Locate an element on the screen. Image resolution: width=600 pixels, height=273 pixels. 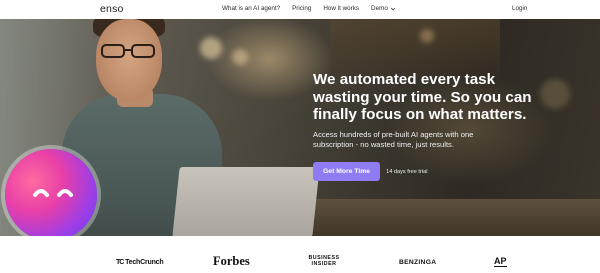
emoji-face-icon is located at coordinates (51, 192).